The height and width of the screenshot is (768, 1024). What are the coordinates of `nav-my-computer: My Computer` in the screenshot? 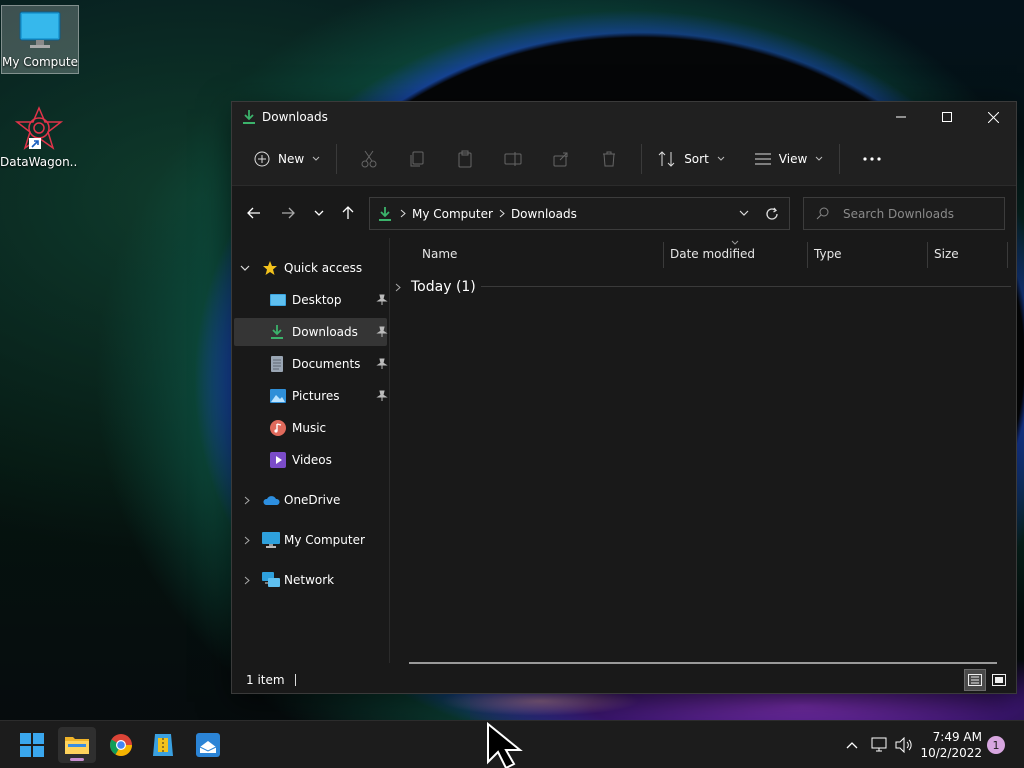 It's located at (304, 540).